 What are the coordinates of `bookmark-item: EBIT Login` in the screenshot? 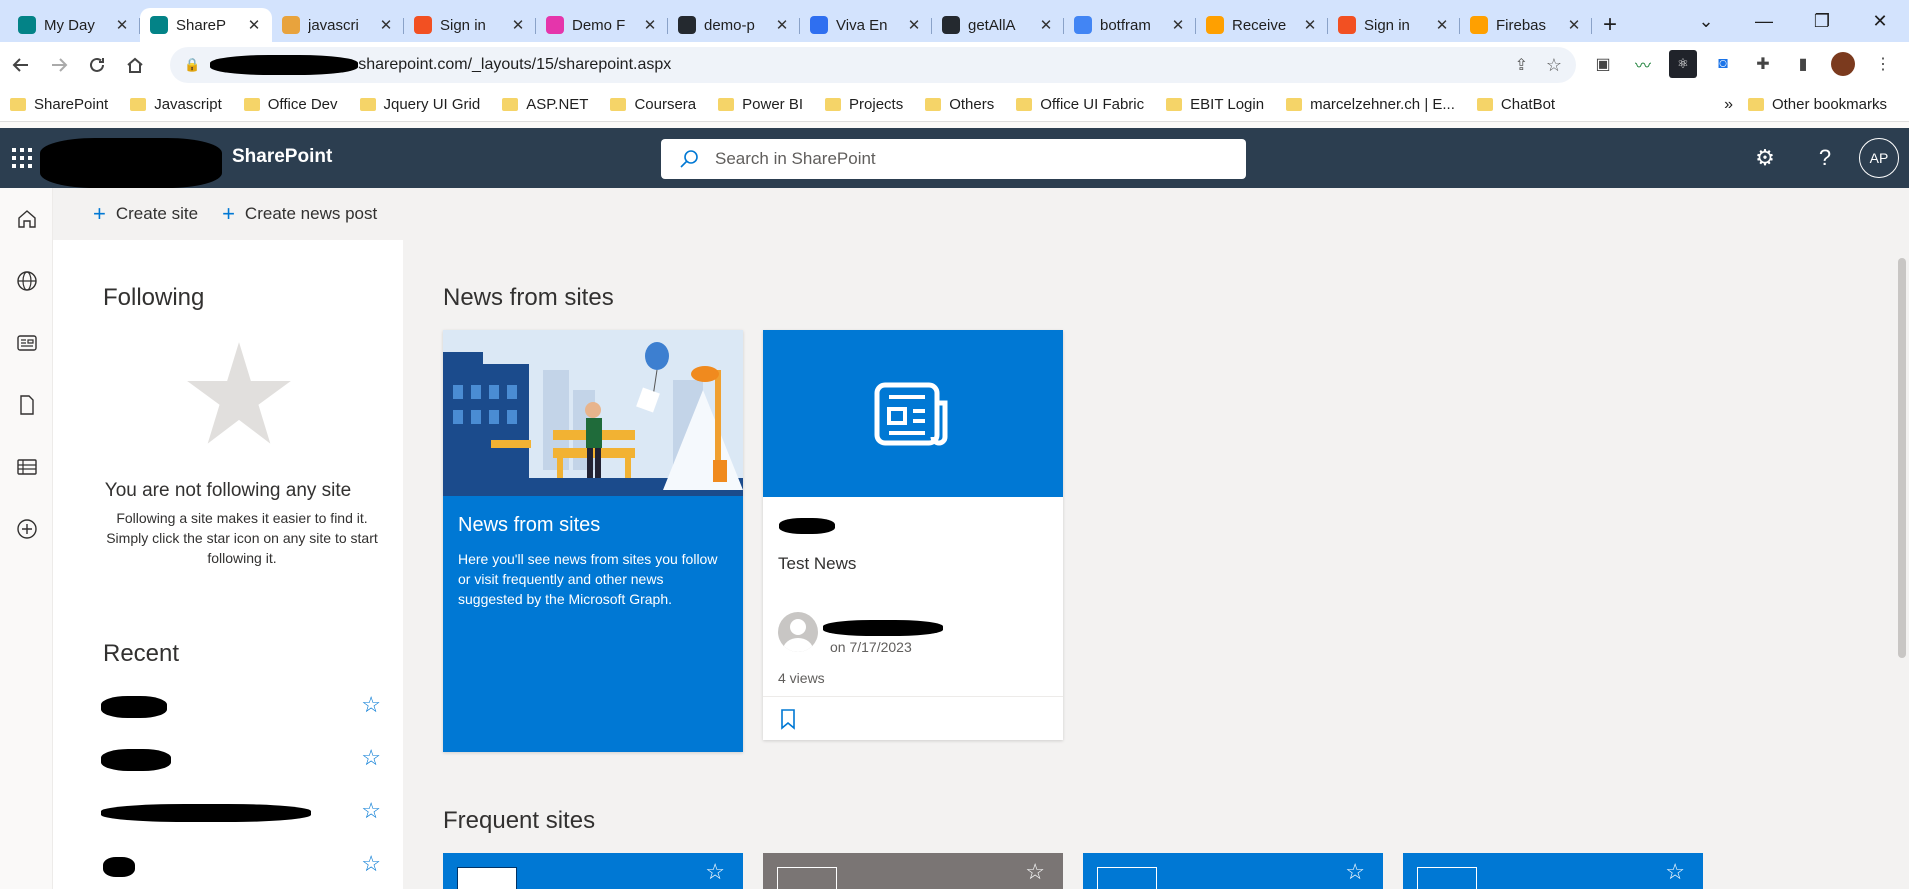 It's located at (1215, 104).